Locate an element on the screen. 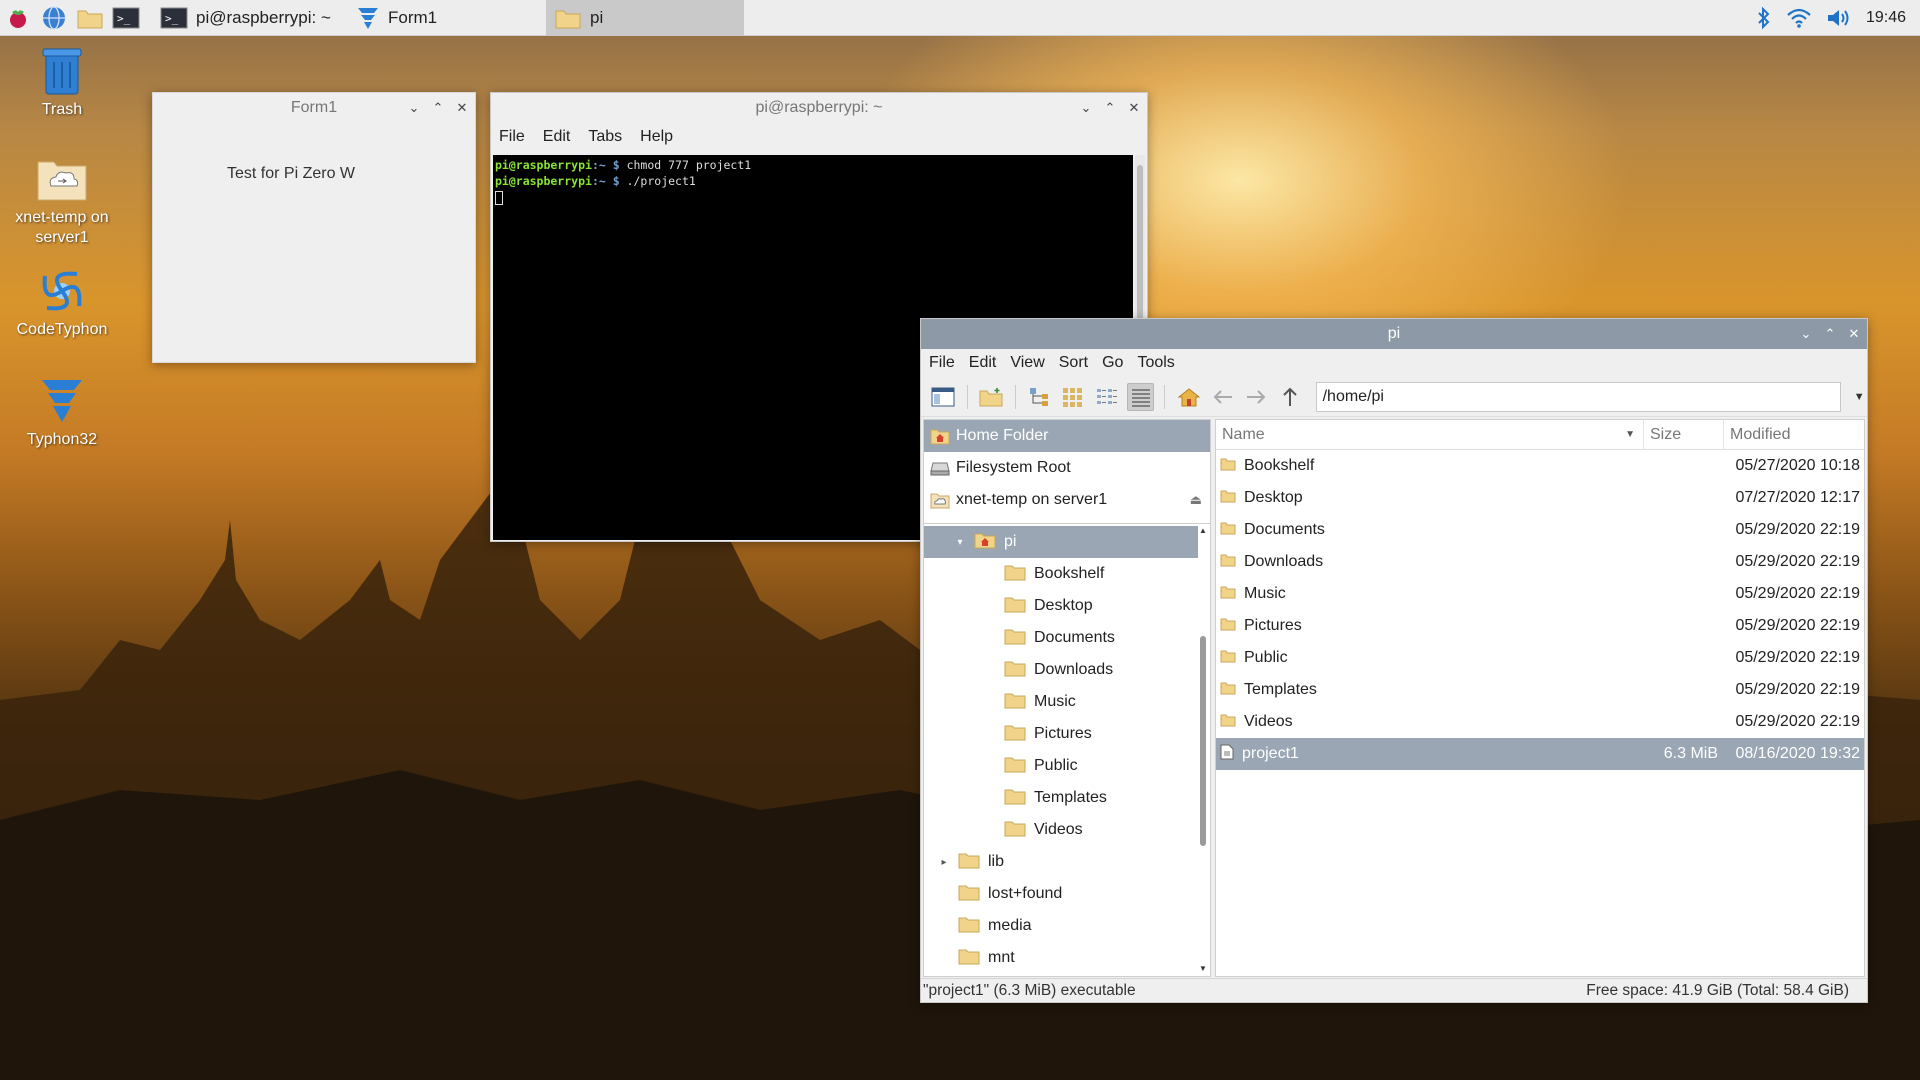 This screenshot has width=1920, height=1080. show-hidden-button is located at coordinates (1040, 397).